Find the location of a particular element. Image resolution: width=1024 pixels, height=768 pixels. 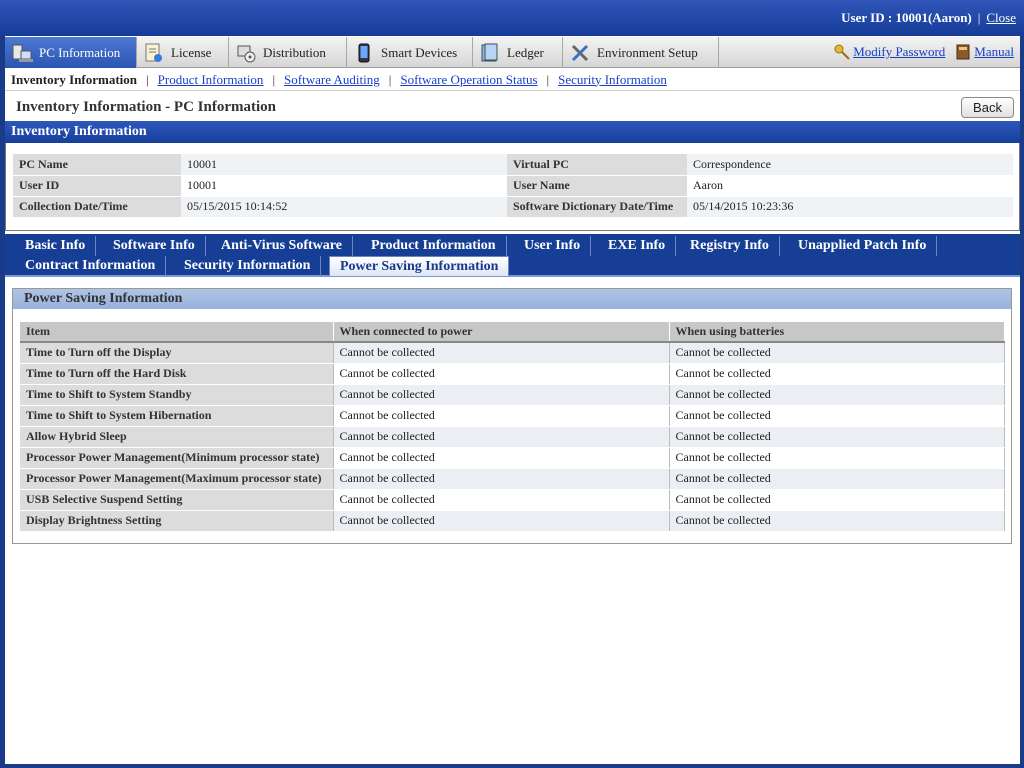

license-icon is located at coordinates (154, 53).